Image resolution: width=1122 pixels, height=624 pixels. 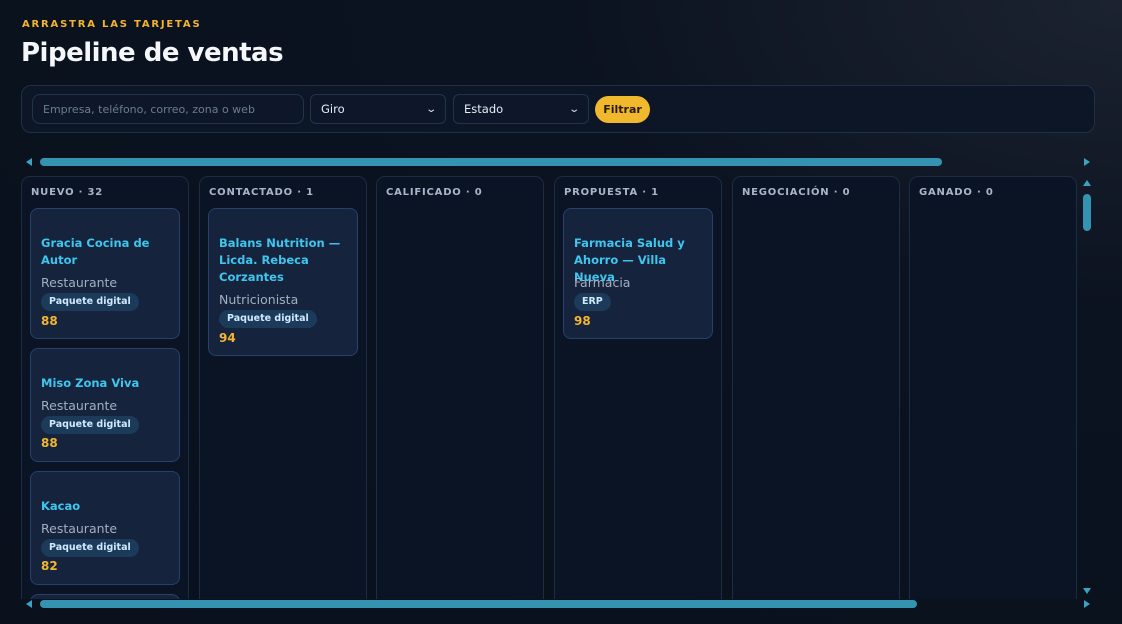 What do you see at coordinates (582, 321) in the screenshot?
I see `card-score: 98` at bounding box center [582, 321].